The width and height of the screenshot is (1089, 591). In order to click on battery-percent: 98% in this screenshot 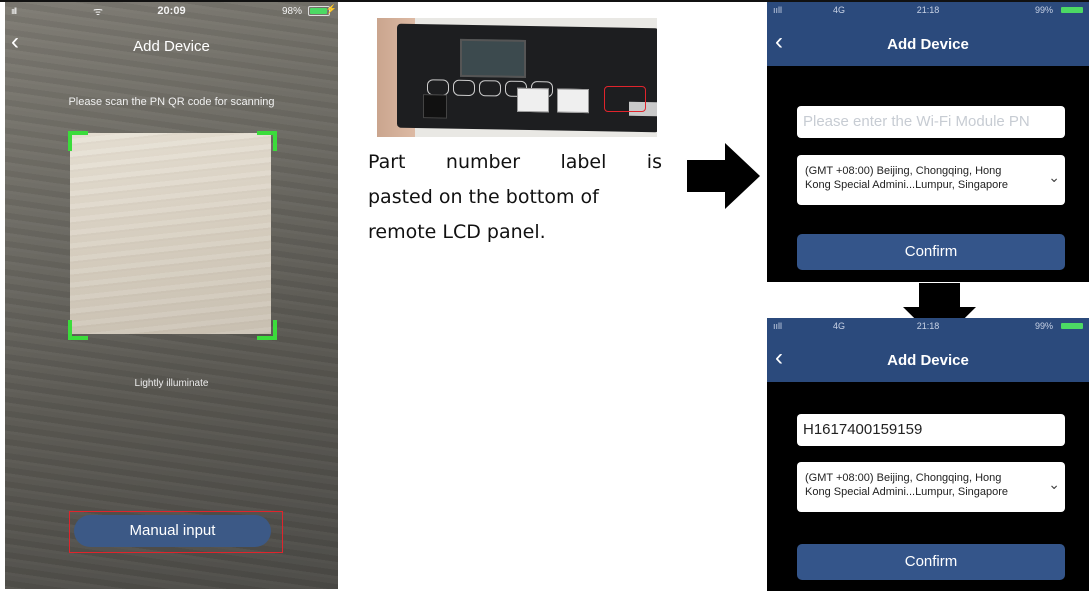, I will do `click(291, 11)`.